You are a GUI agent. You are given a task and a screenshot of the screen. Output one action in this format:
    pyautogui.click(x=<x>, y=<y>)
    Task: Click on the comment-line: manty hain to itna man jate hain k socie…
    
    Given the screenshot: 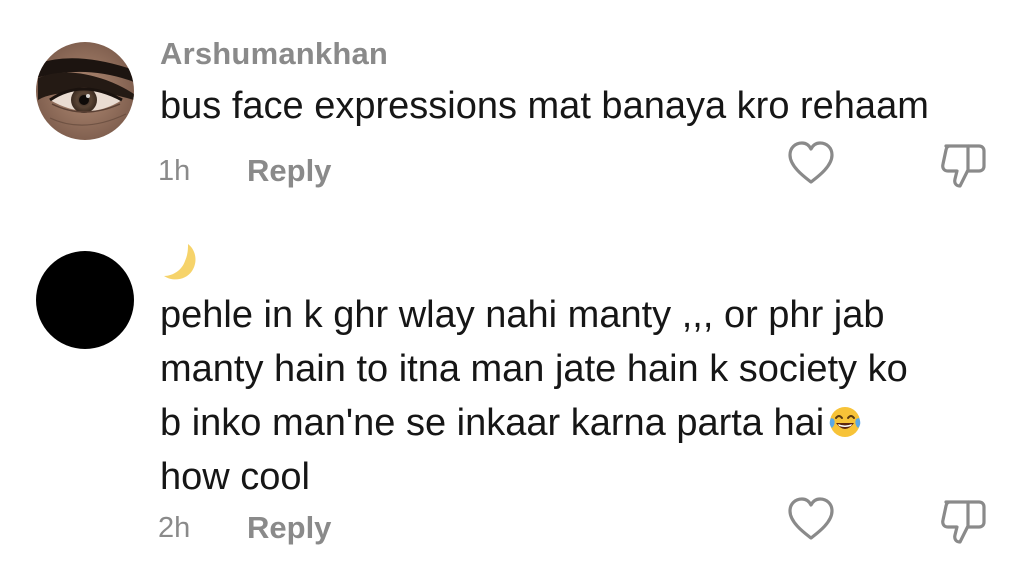 What is the action you would take?
    pyautogui.click(x=534, y=369)
    